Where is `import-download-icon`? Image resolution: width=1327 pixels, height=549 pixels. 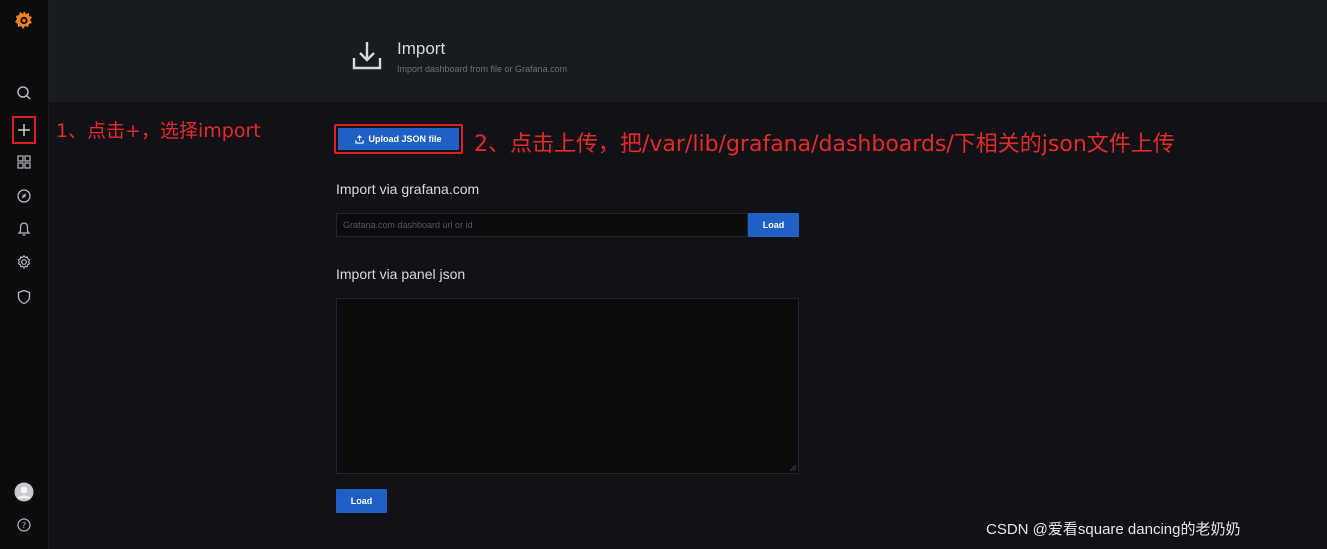 import-download-icon is located at coordinates (367, 56).